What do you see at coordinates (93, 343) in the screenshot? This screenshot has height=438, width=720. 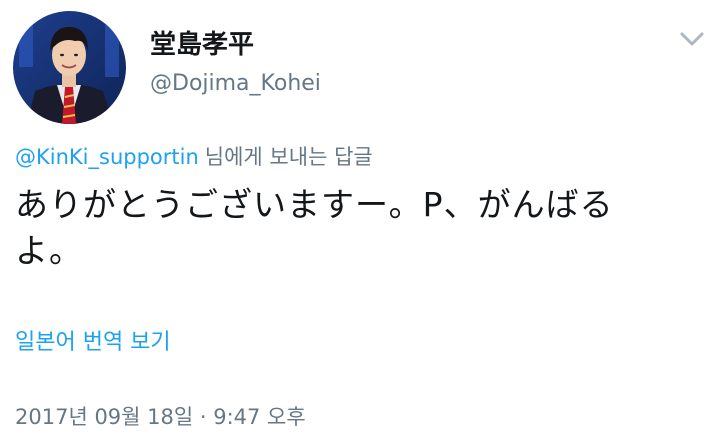 I see `translate-tweet-link: 일본어 번역 보기` at bounding box center [93, 343].